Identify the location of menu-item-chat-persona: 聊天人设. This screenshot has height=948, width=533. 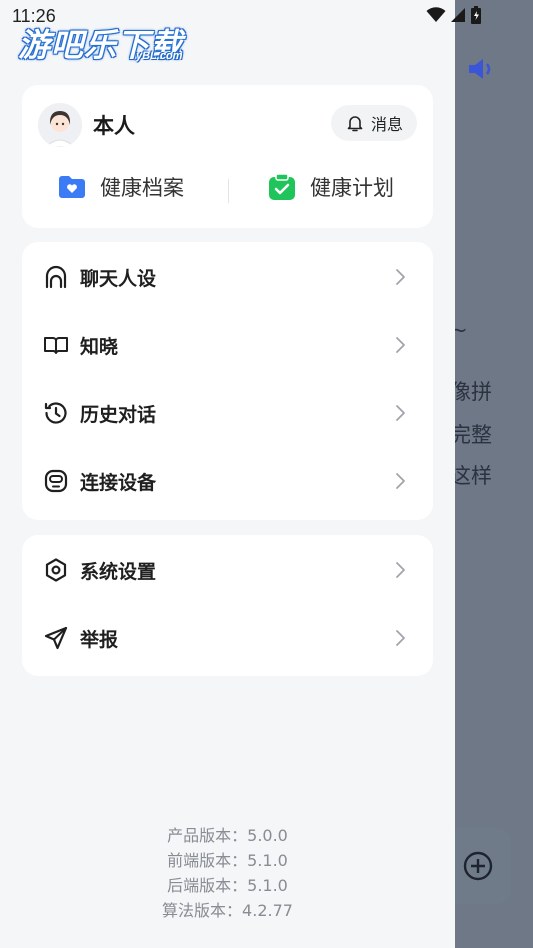
(227, 277).